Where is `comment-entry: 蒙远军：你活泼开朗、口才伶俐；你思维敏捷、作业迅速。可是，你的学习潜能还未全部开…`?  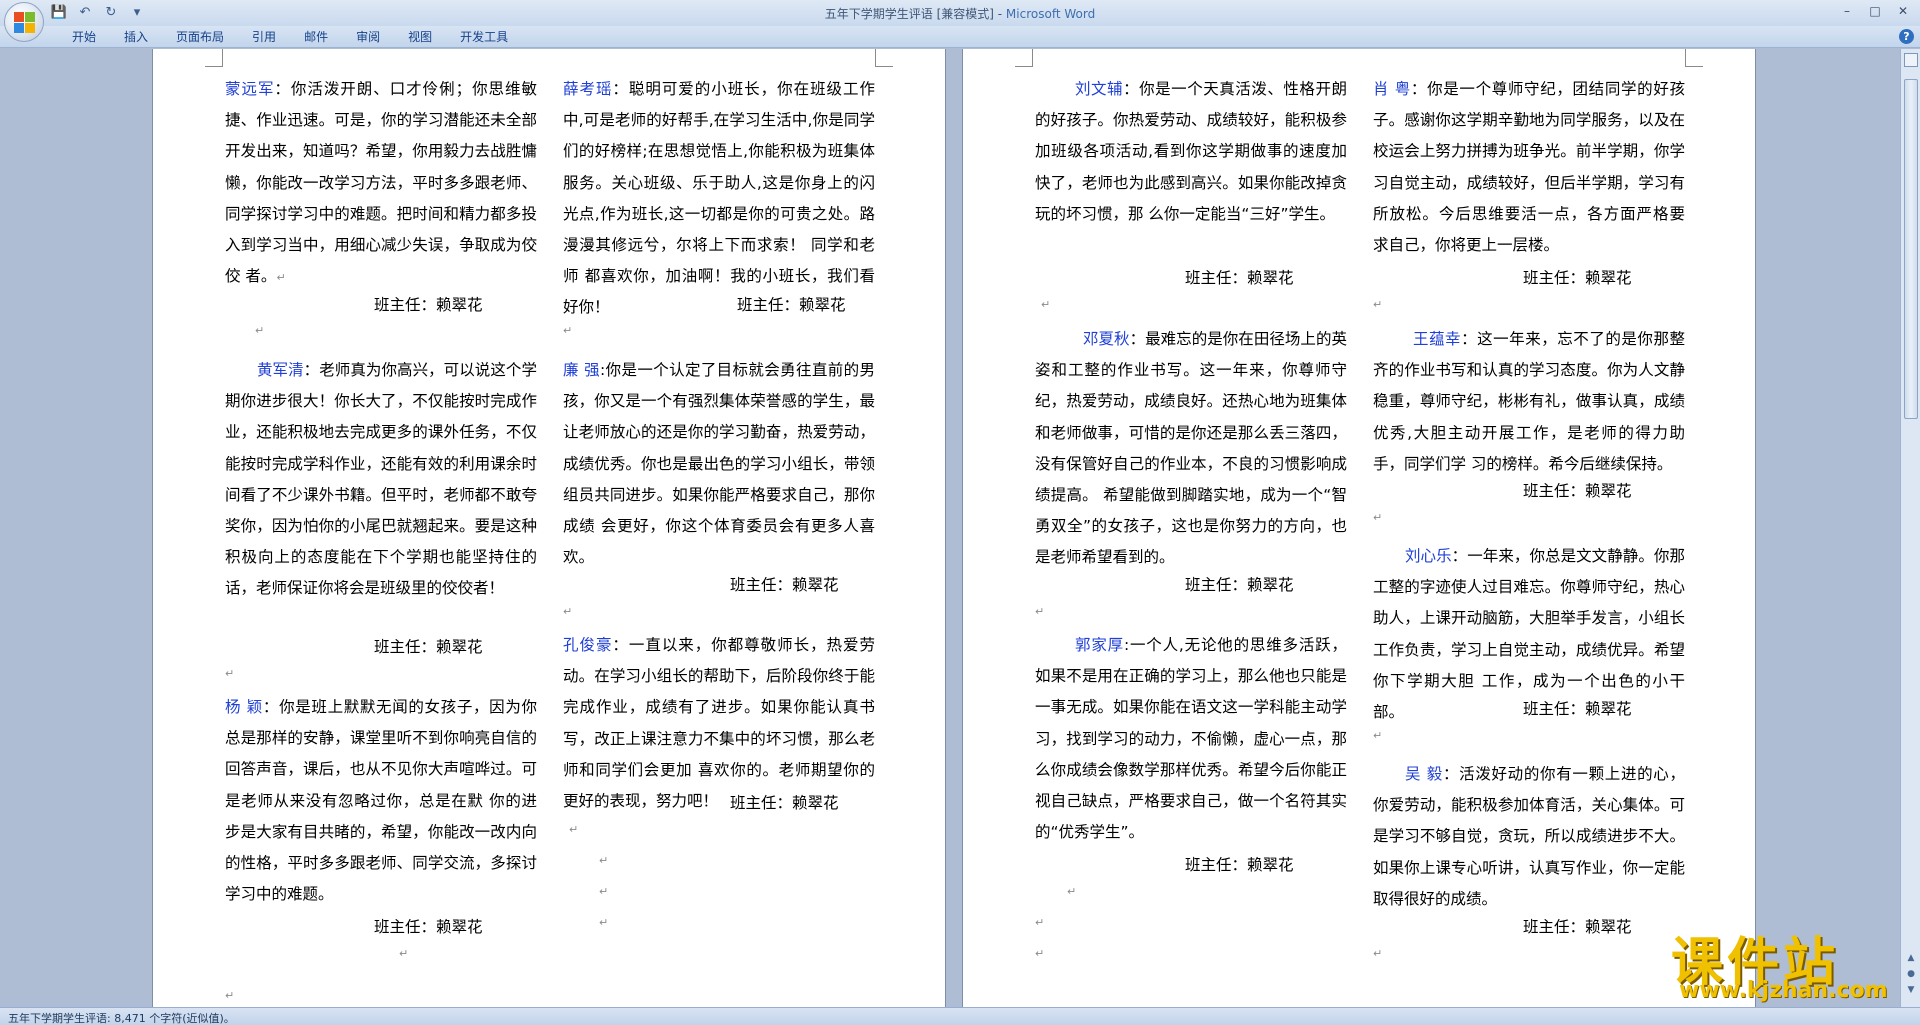
comment-entry: 蒙远军：你活泼开朗、口才伶俐；你思维敏捷、作业迅速。可是，你的学习潜能还未全部开… is located at coordinates (381, 183).